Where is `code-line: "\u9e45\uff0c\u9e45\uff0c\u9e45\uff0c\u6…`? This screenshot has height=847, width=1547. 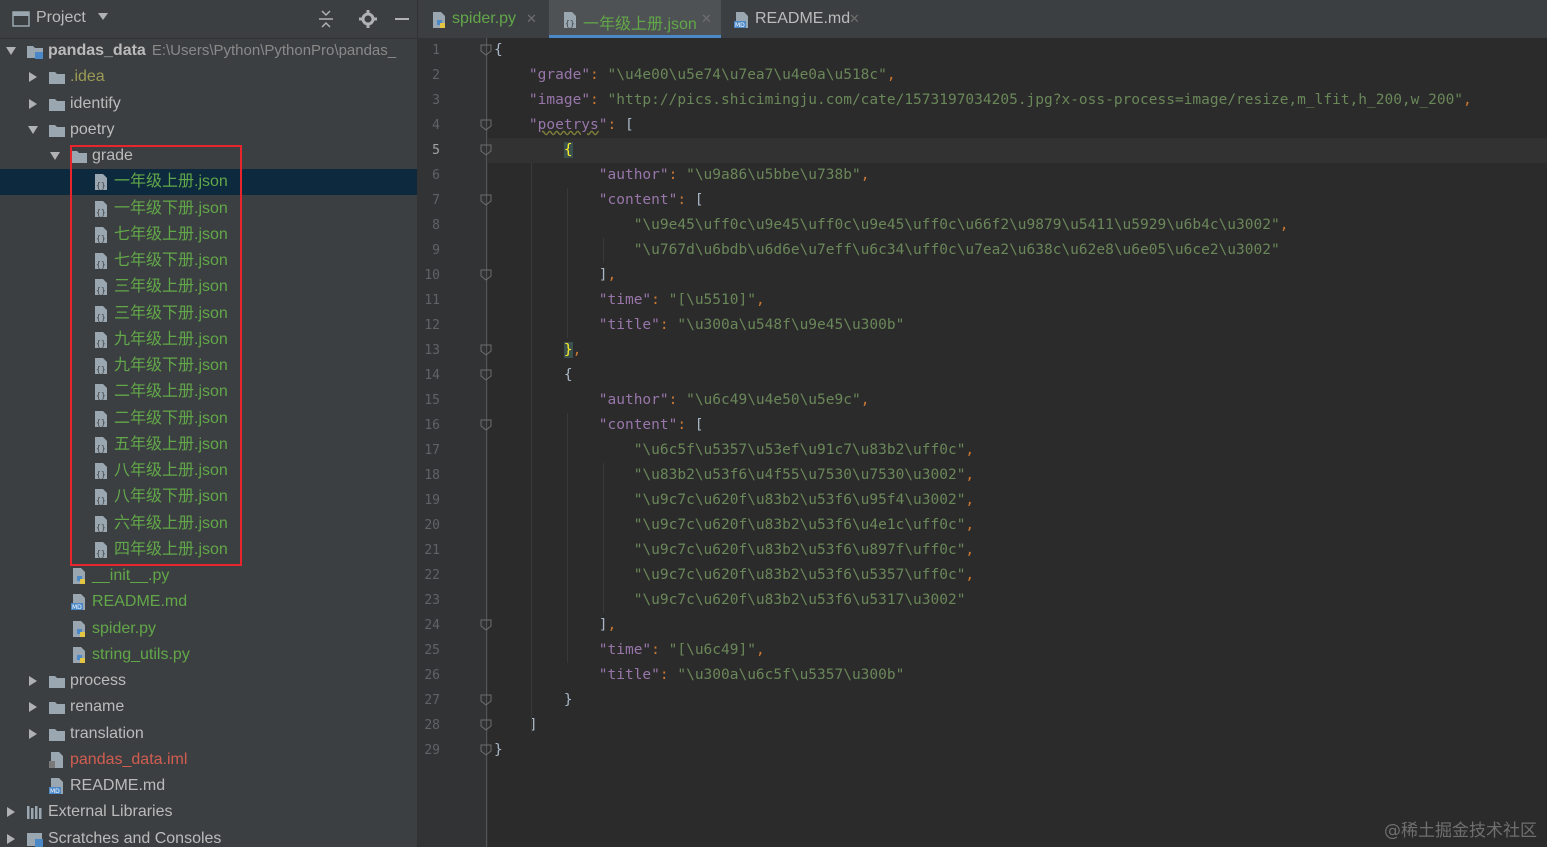 code-line: "\u9e45\uff0c\u9e45\uff0c\u9e45\uff0c\u6… is located at coordinates (961, 225).